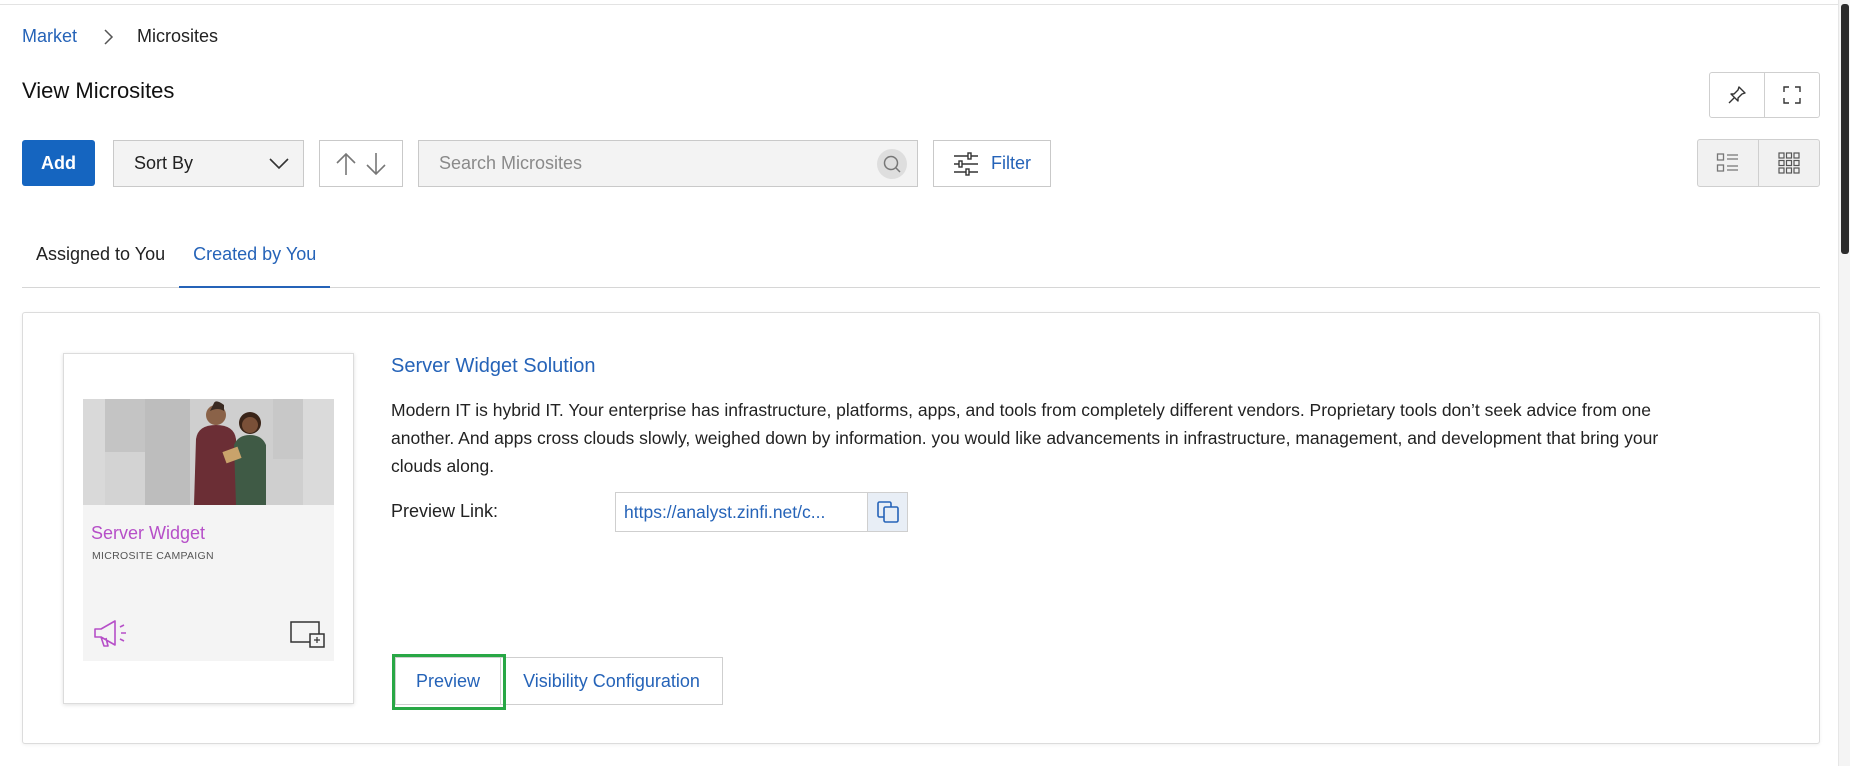 This screenshot has height=766, width=1850. I want to click on people-photo, so click(230, 453).